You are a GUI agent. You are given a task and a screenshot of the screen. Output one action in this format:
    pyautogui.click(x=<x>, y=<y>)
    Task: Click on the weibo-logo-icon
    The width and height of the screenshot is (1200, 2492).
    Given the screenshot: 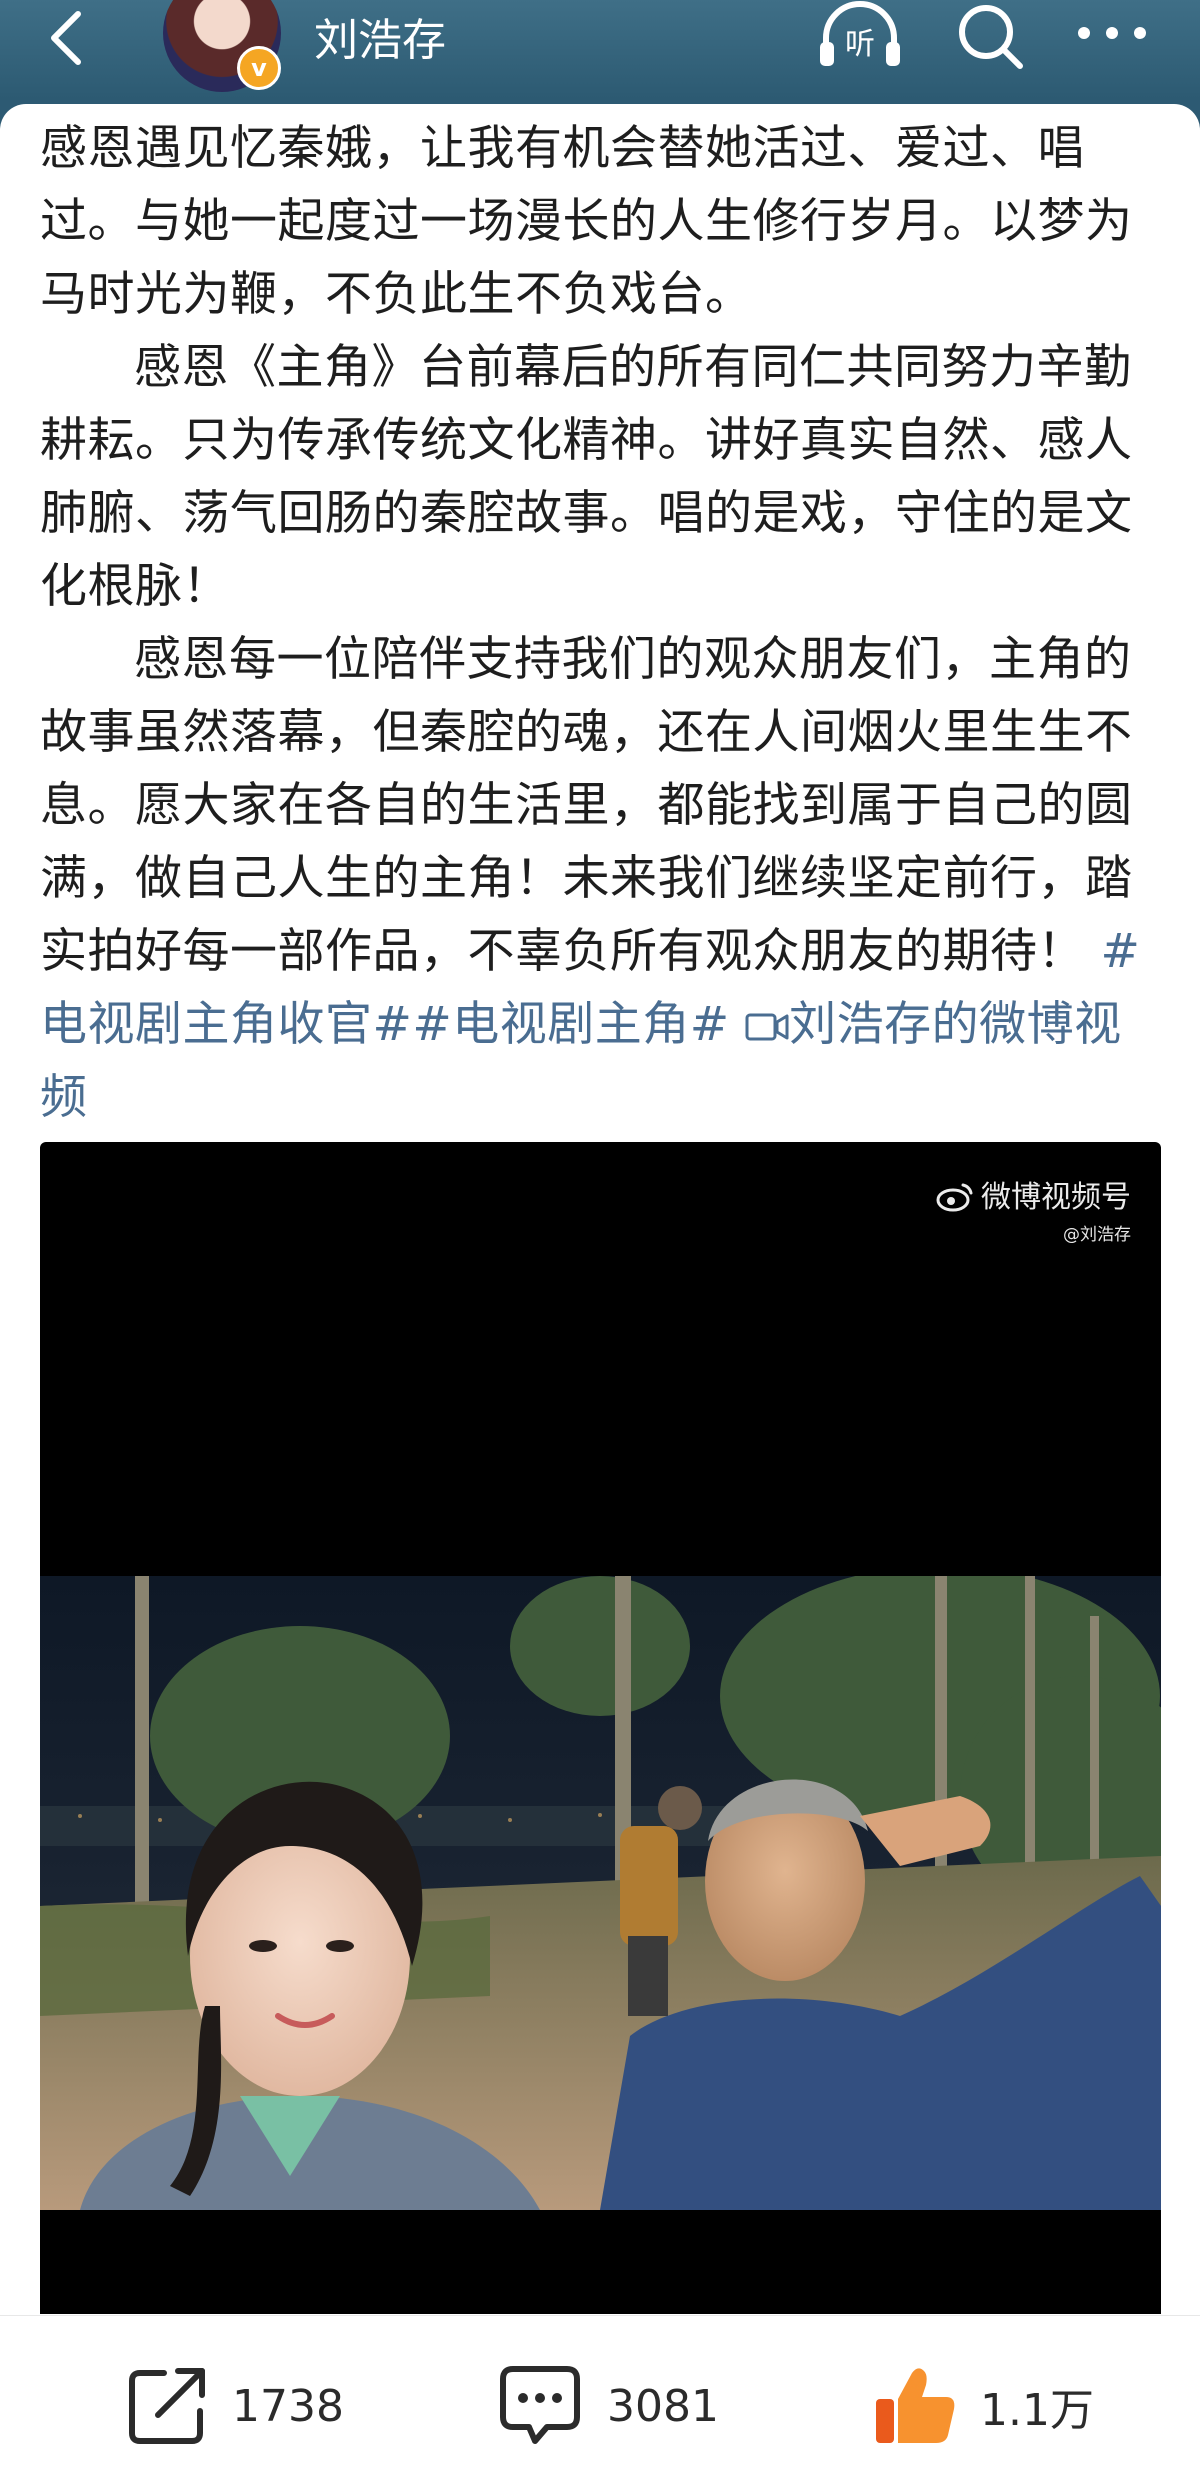 What is the action you would take?
    pyautogui.click(x=954, y=1197)
    